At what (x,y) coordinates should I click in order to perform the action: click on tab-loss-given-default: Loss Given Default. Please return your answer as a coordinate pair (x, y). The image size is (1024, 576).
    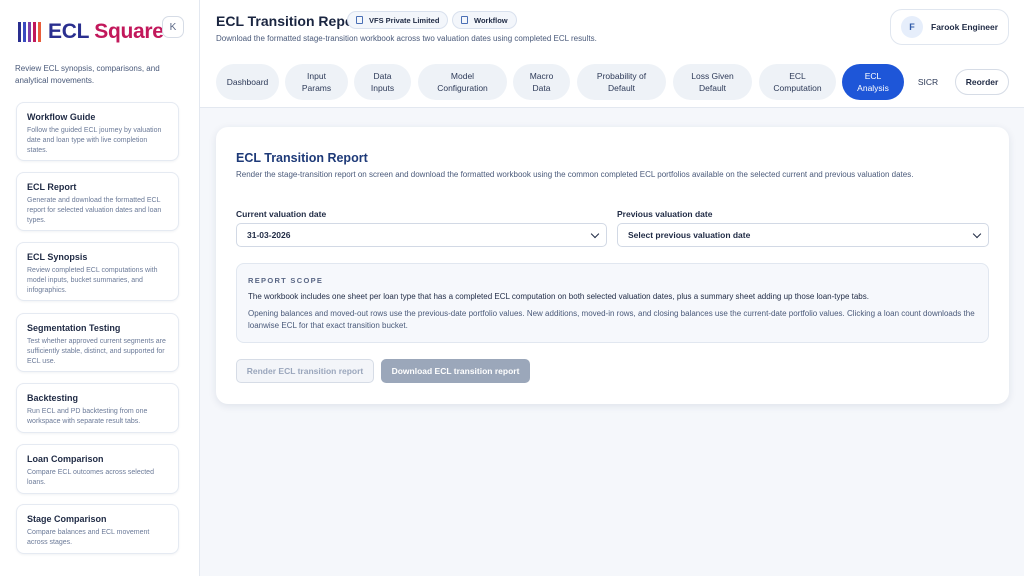
    Looking at the image, I should click on (712, 82).